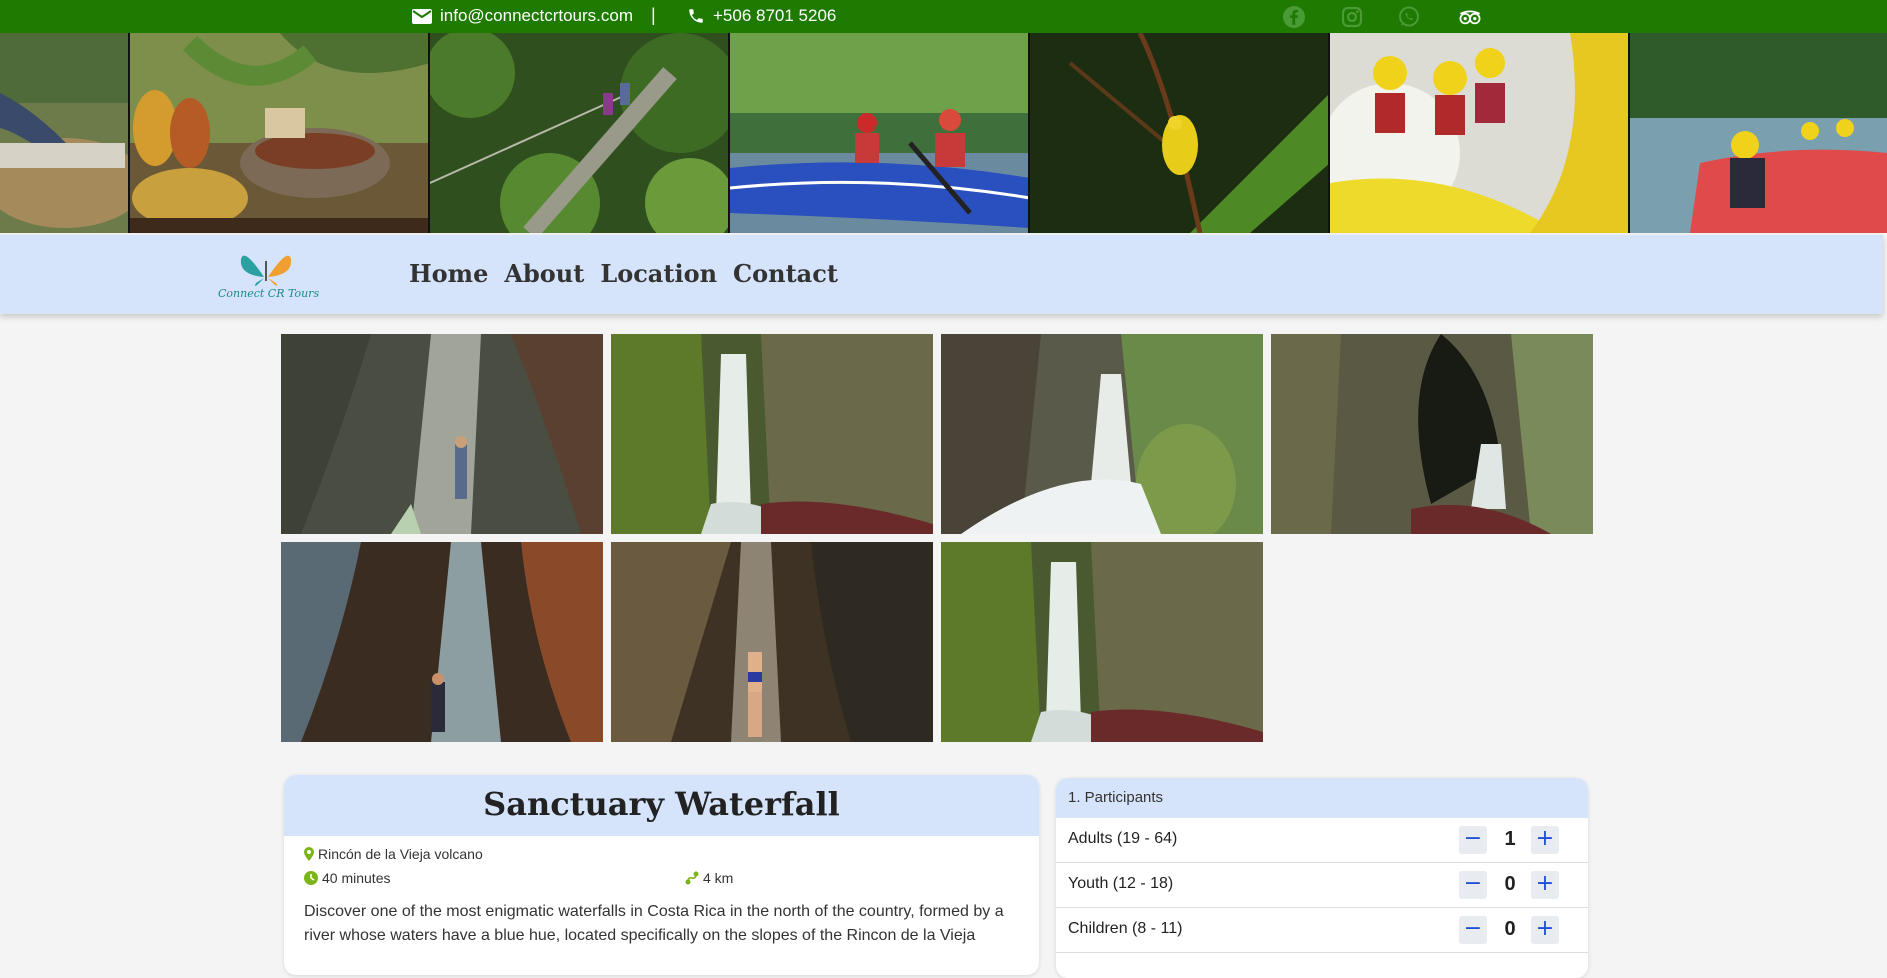  I want to click on phone-icon, so click(696, 16).